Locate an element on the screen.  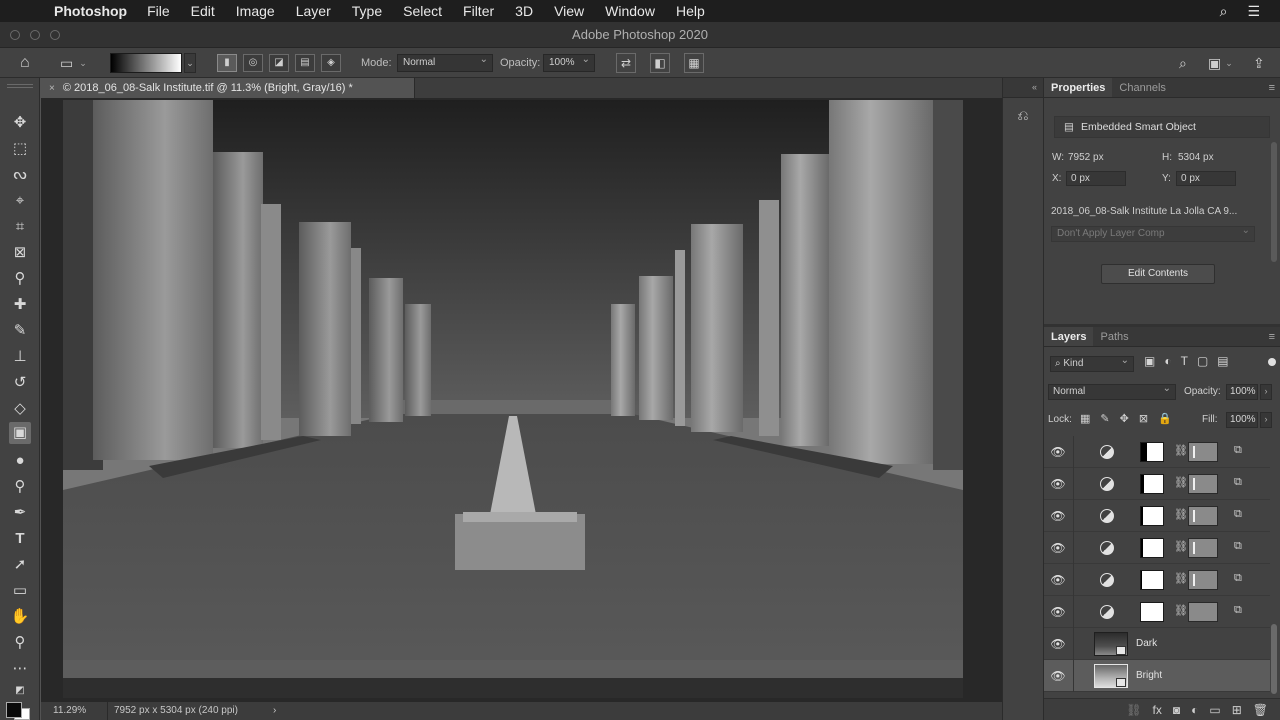
radial-gradient-button: ◎ is located at coordinates (253, 63).